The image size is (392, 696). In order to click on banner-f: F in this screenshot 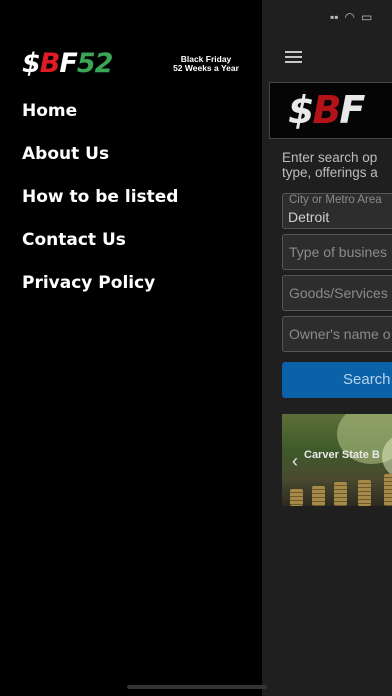, I will do `click(352, 110)`.